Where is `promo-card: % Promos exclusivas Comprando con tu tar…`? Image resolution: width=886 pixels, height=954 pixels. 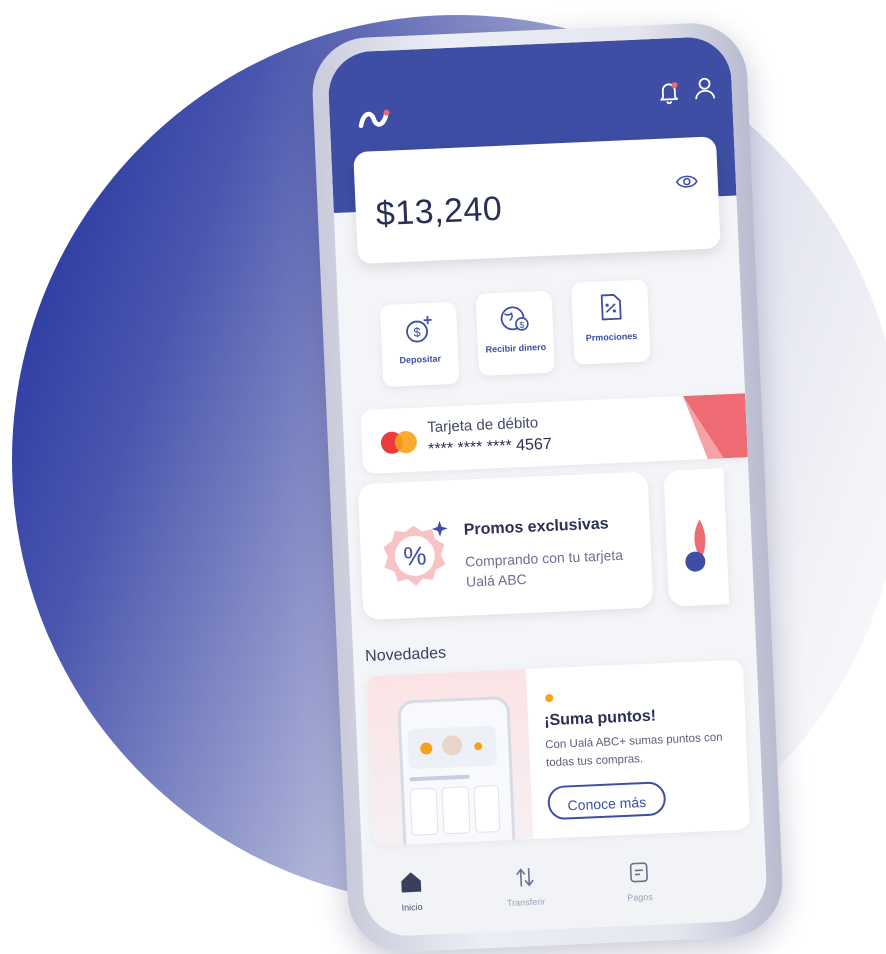 promo-card: % Promos exclusivas Comprando con tu tar… is located at coordinates (505, 546).